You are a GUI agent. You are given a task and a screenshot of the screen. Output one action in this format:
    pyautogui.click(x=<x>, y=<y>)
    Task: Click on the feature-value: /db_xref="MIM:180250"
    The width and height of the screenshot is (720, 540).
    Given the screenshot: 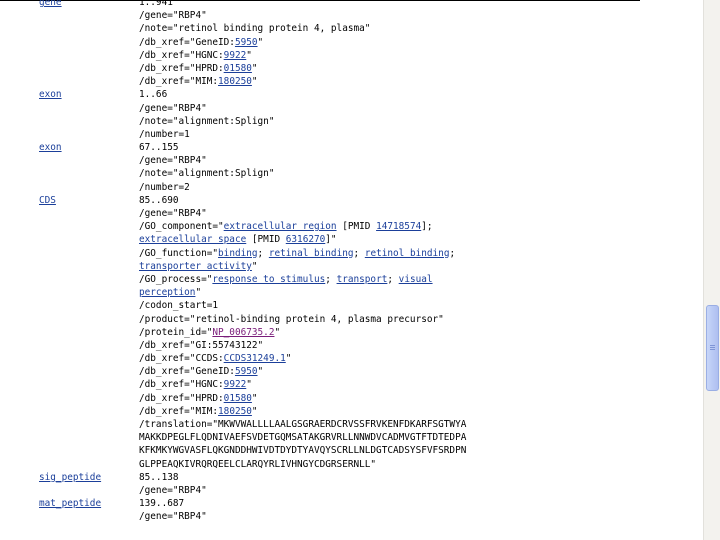 What is the action you would take?
    pyautogui.click(x=198, y=81)
    